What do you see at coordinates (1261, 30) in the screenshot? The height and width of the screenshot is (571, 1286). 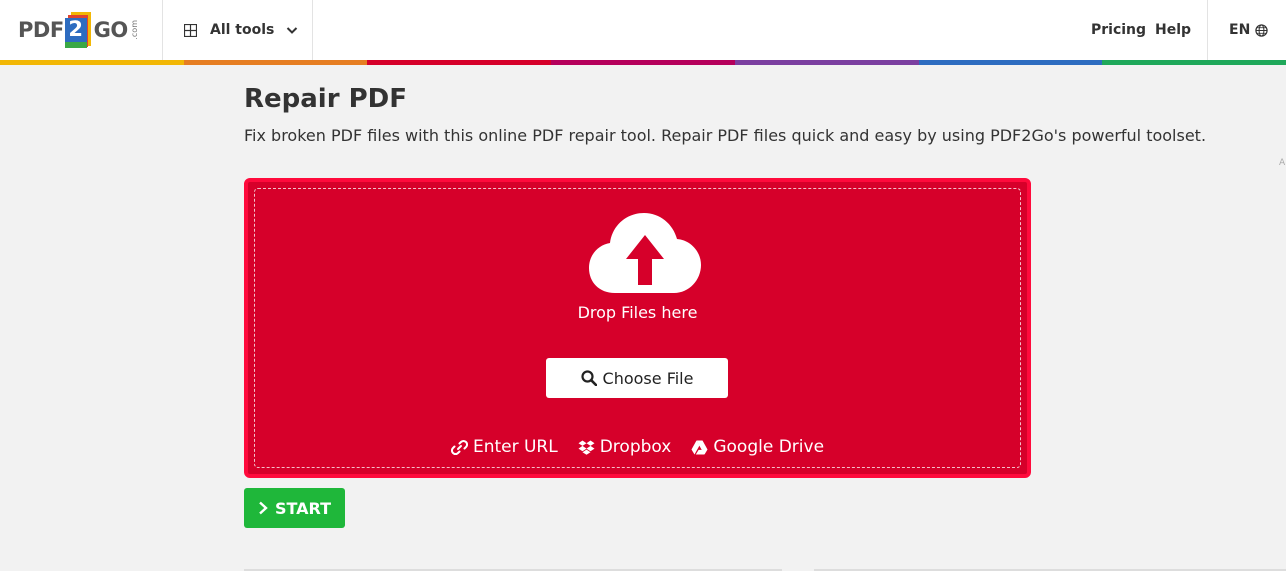 I see `globe-icon` at bounding box center [1261, 30].